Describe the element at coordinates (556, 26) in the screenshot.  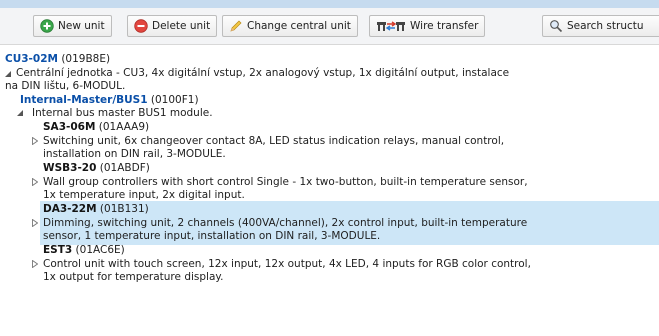
I see `search-structure-icon` at that location.